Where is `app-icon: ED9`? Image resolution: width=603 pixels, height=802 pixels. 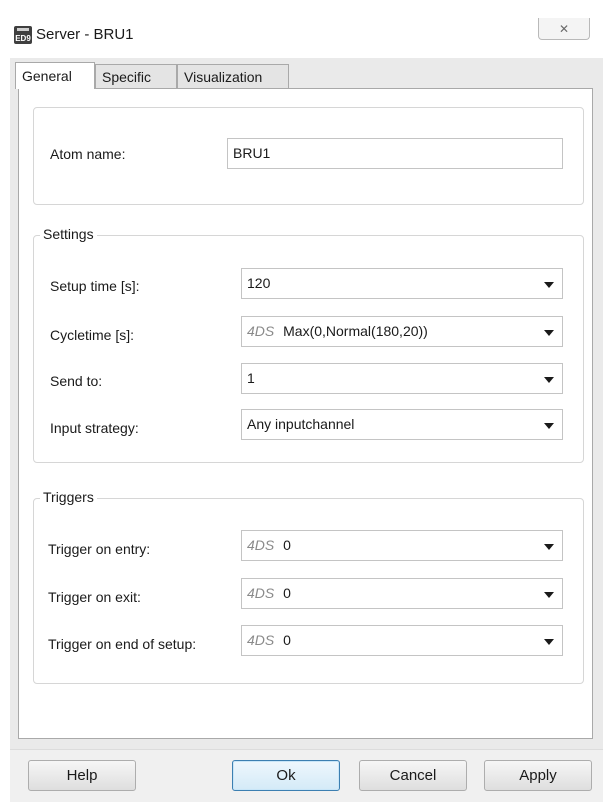
app-icon: ED9 is located at coordinates (23, 35).